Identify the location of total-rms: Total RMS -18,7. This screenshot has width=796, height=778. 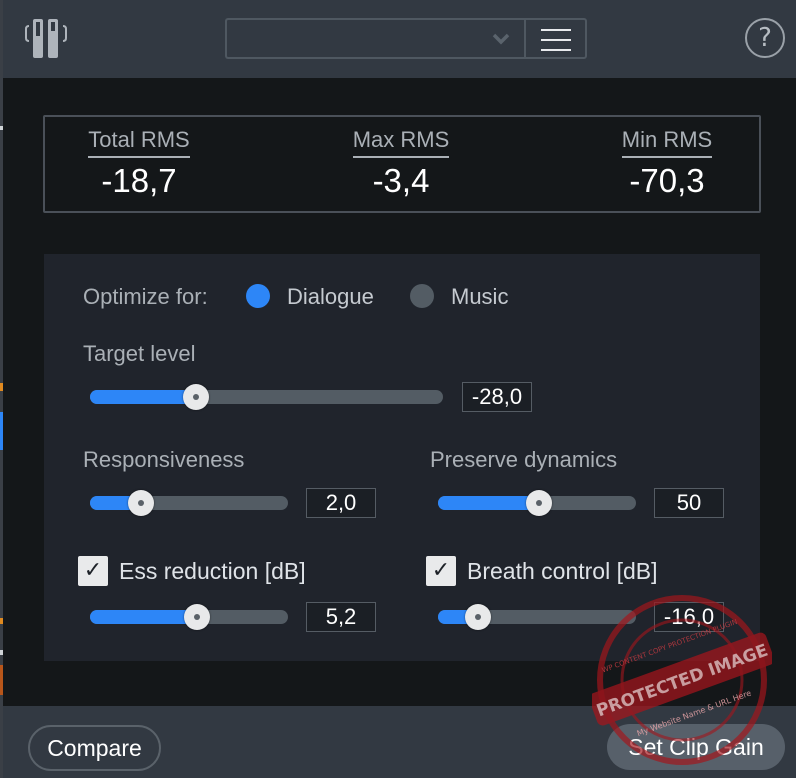
(139, 163).